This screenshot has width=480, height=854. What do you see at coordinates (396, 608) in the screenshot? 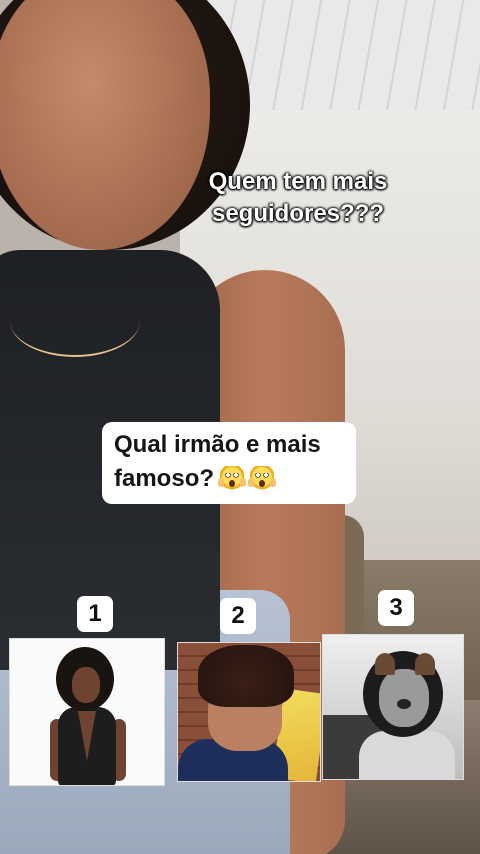
I see `candidate-number-3: 3` at bounding box center [396, 608].